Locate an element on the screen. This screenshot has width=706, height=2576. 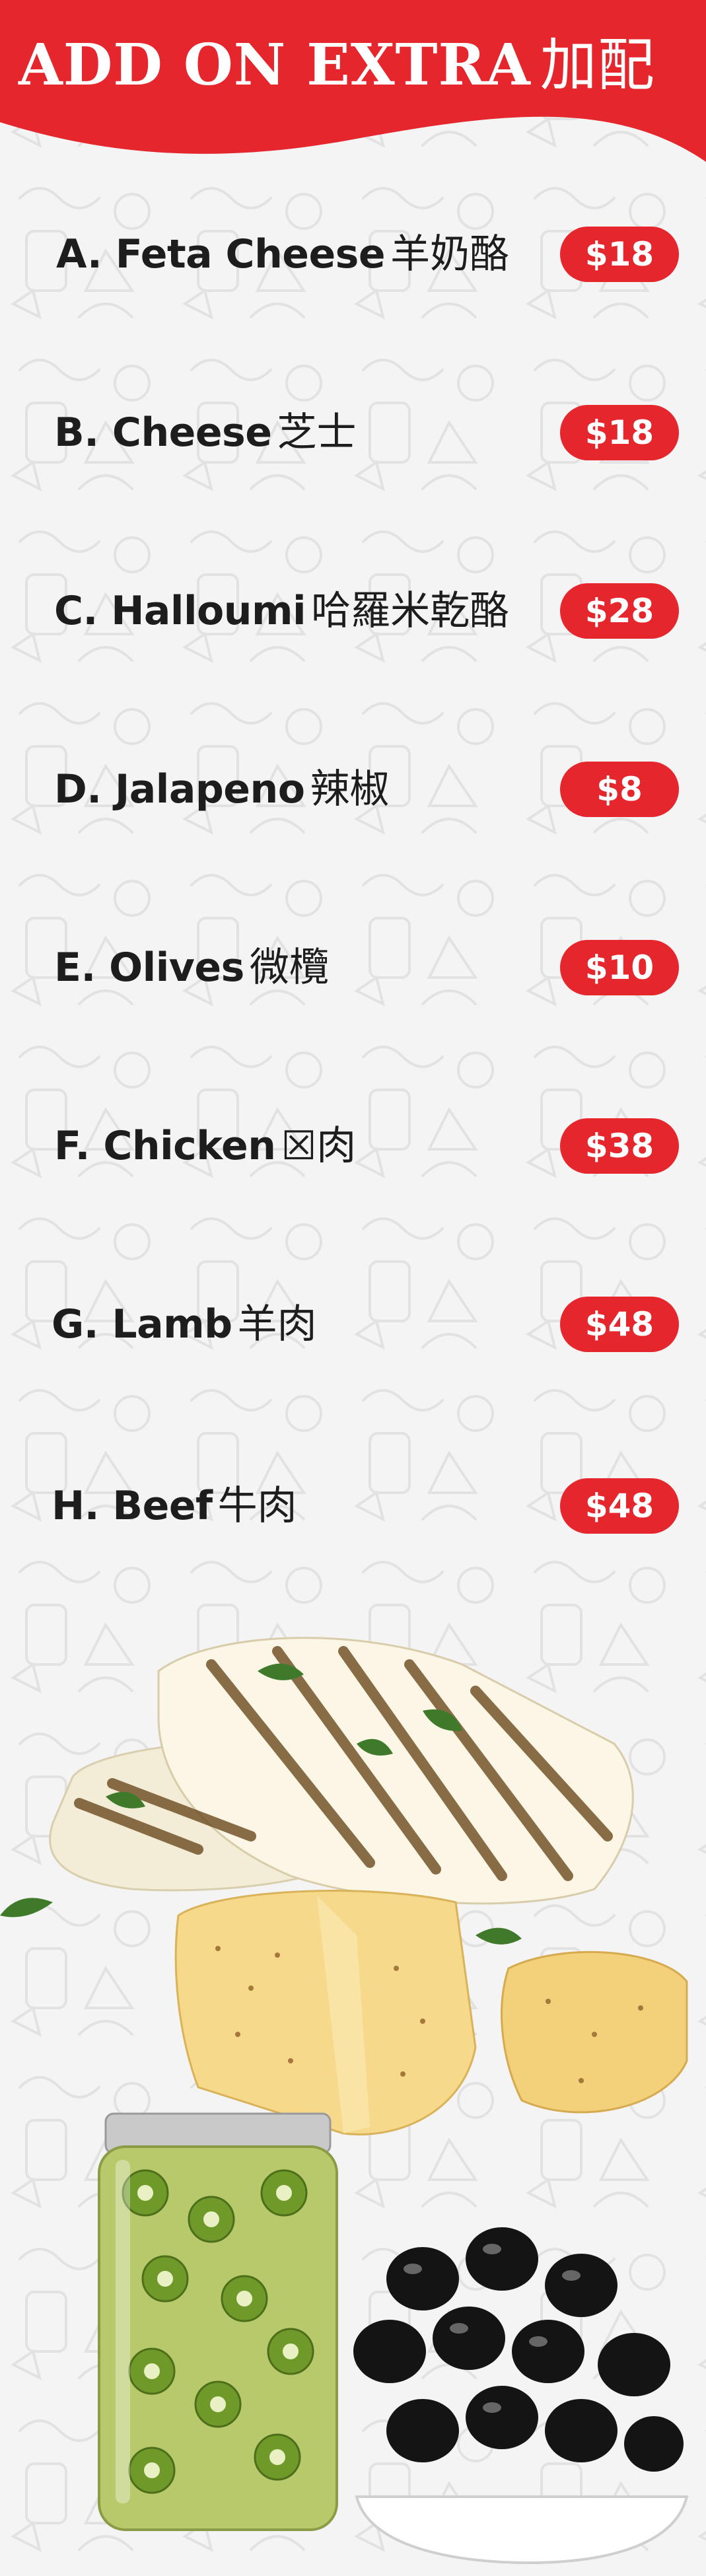
item-name: A. Feta Cheese 羊奶酪 is located at coordinates (282, 255).